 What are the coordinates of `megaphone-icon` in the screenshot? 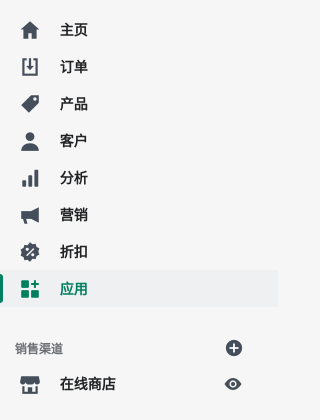 It's located at (30, 215).